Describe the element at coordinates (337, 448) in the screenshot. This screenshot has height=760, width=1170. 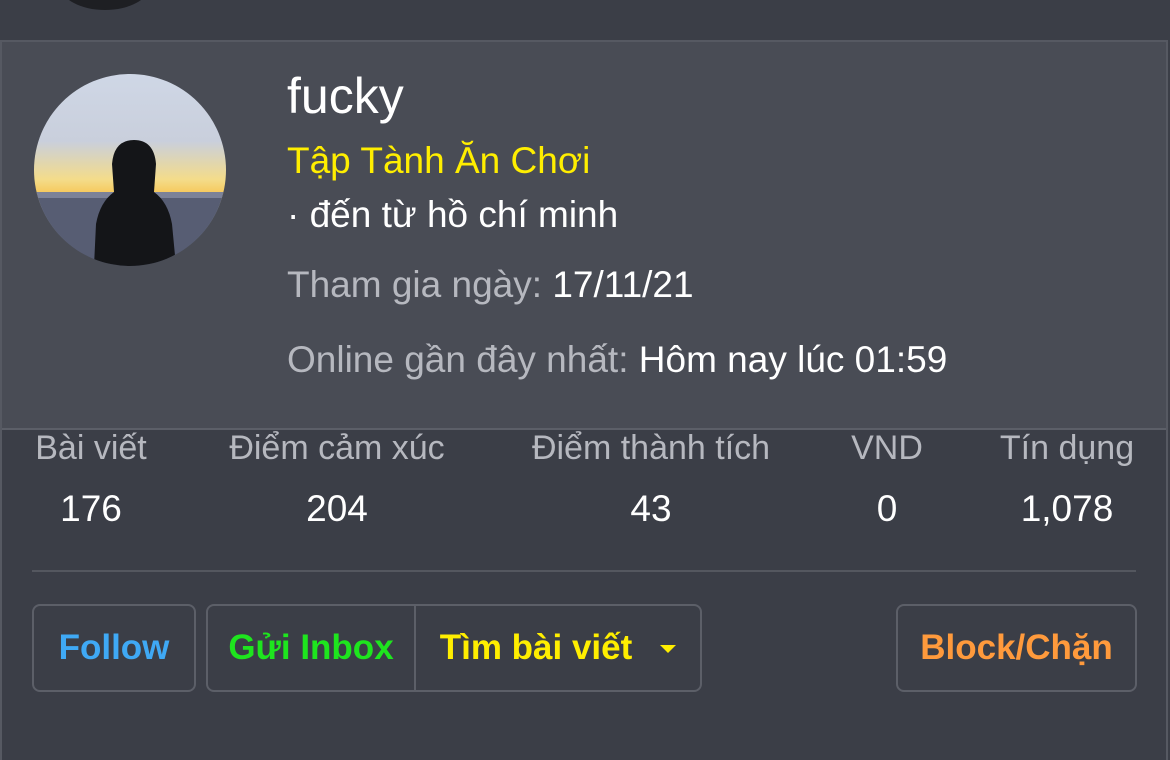
I see `stat-label: Điểm cảm xúc` at that location.